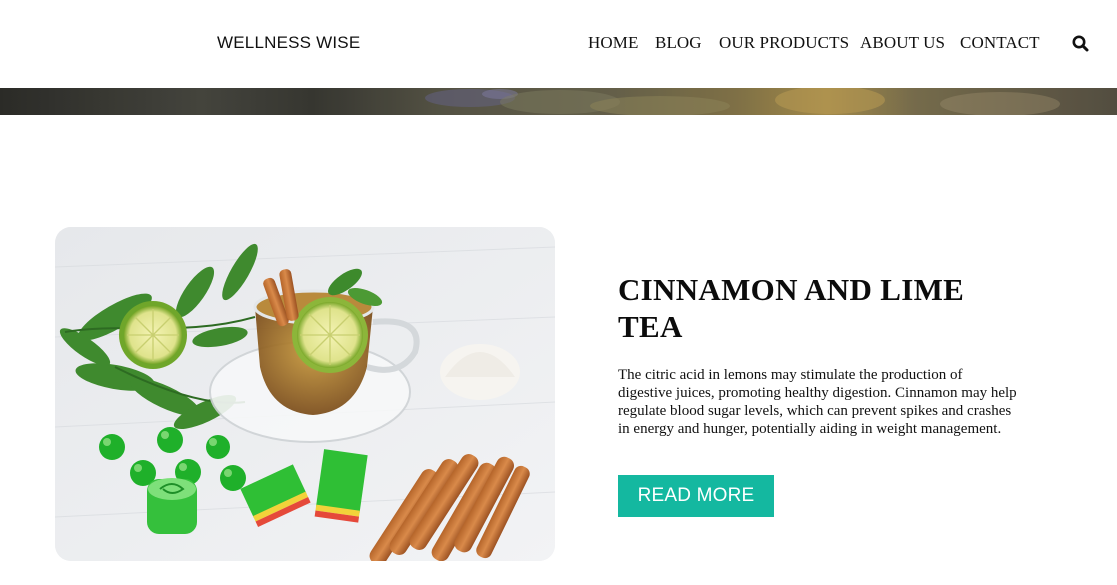  What do you see at coordinates (902, 43) in the screenshot?
I see `nav-about-us: ABOUT US` at bounding box center [902, 43].